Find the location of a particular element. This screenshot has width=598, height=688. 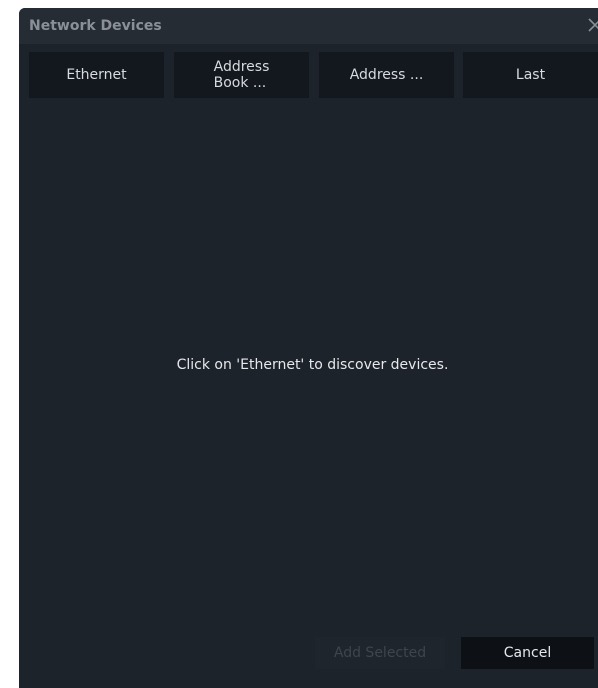

close-icon is located at coordinates (593, 25).